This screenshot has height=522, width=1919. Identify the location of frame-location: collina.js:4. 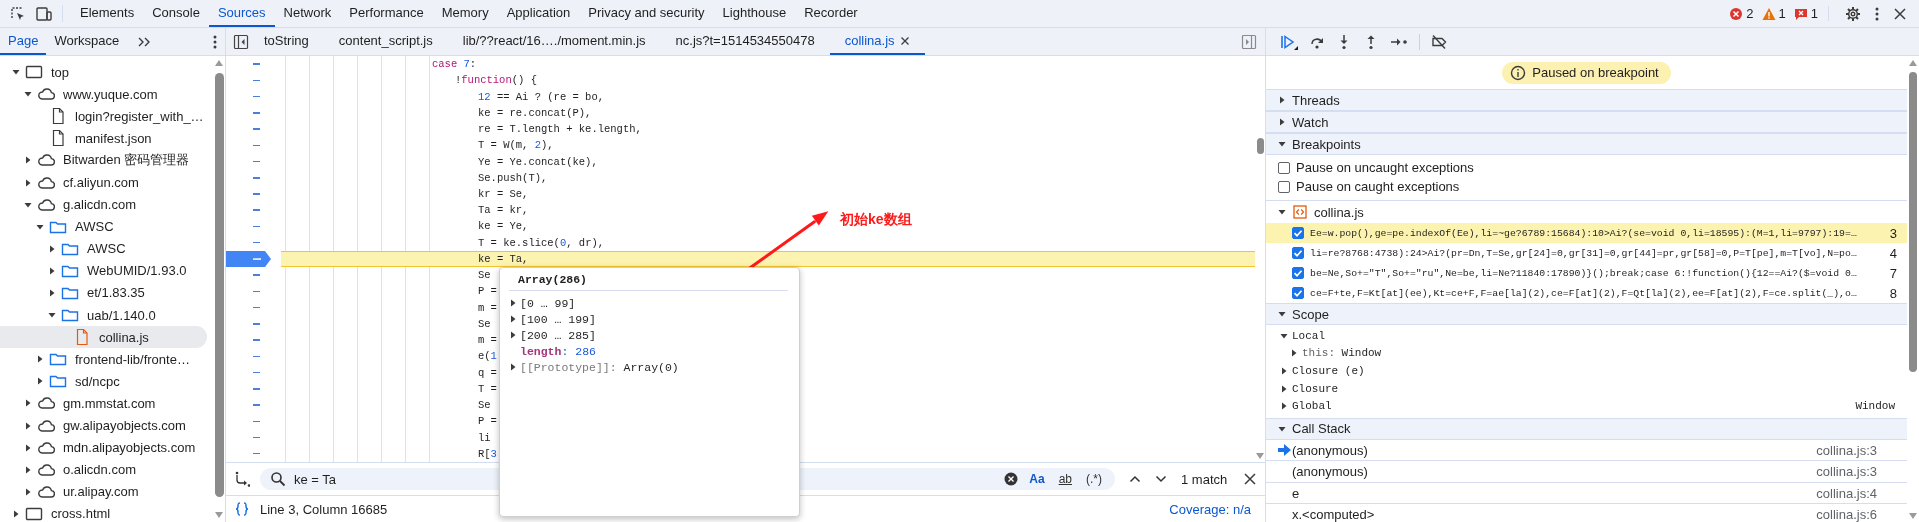
(1846, 493).